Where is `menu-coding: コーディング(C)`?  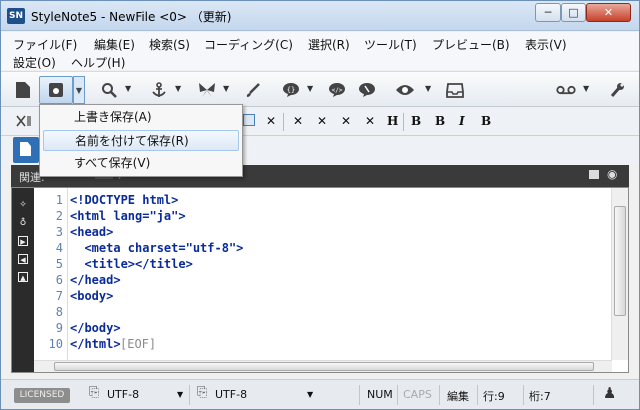
menu-coding: コーディング(C) is located at coordinates (248, 44).